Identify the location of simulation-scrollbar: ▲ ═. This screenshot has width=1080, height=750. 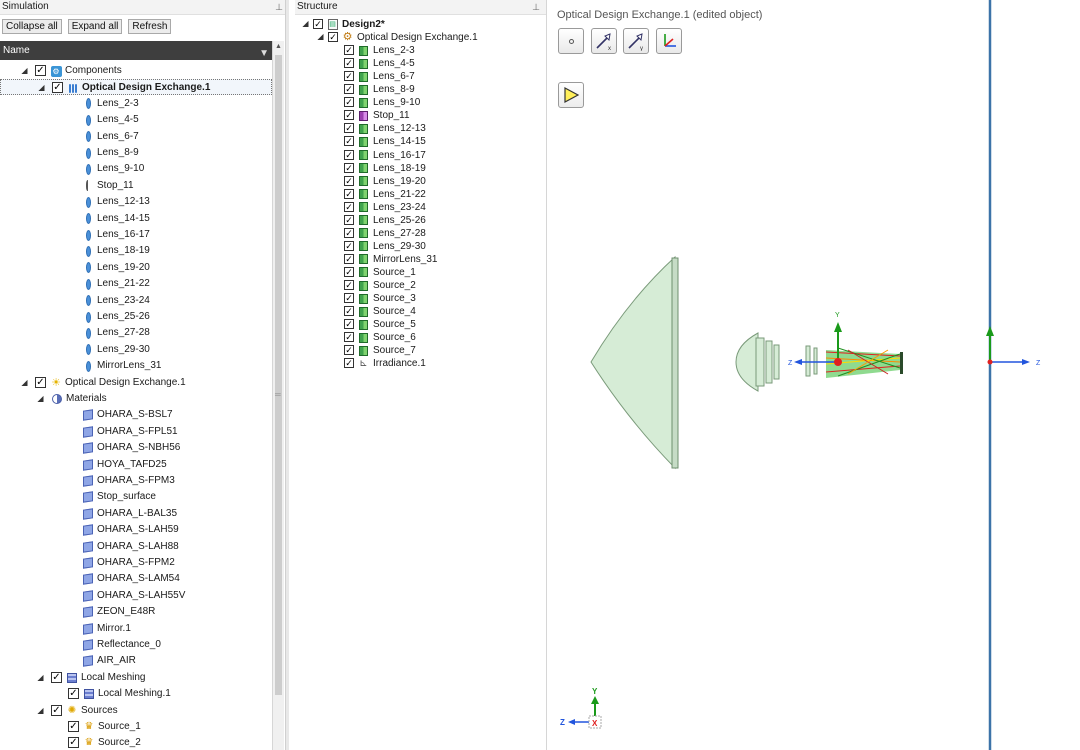
(278, 395).